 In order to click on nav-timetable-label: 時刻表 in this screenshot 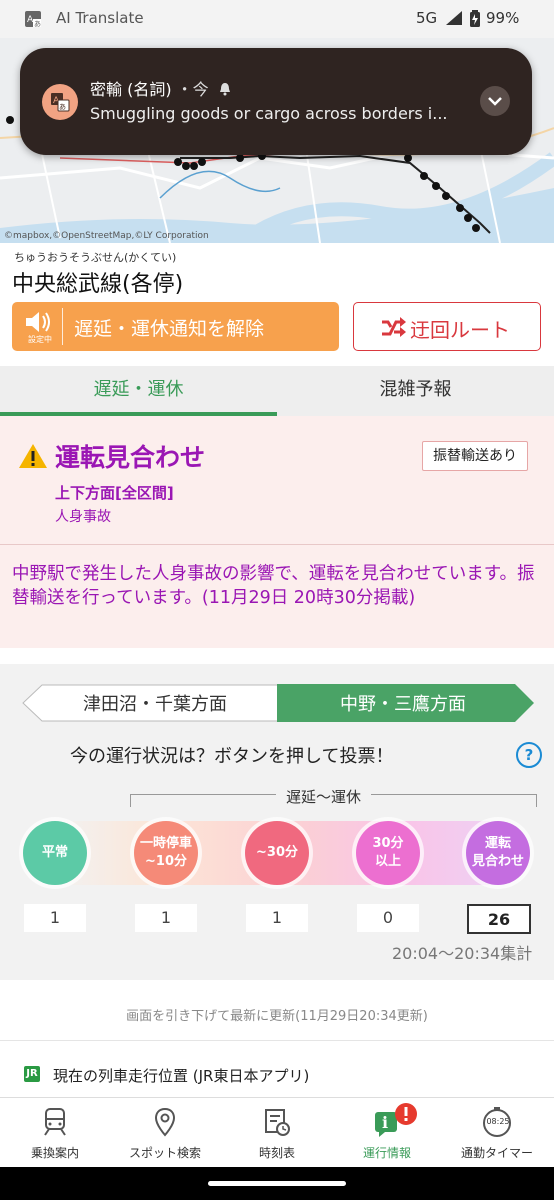, I will do `click(276, 1153)`.